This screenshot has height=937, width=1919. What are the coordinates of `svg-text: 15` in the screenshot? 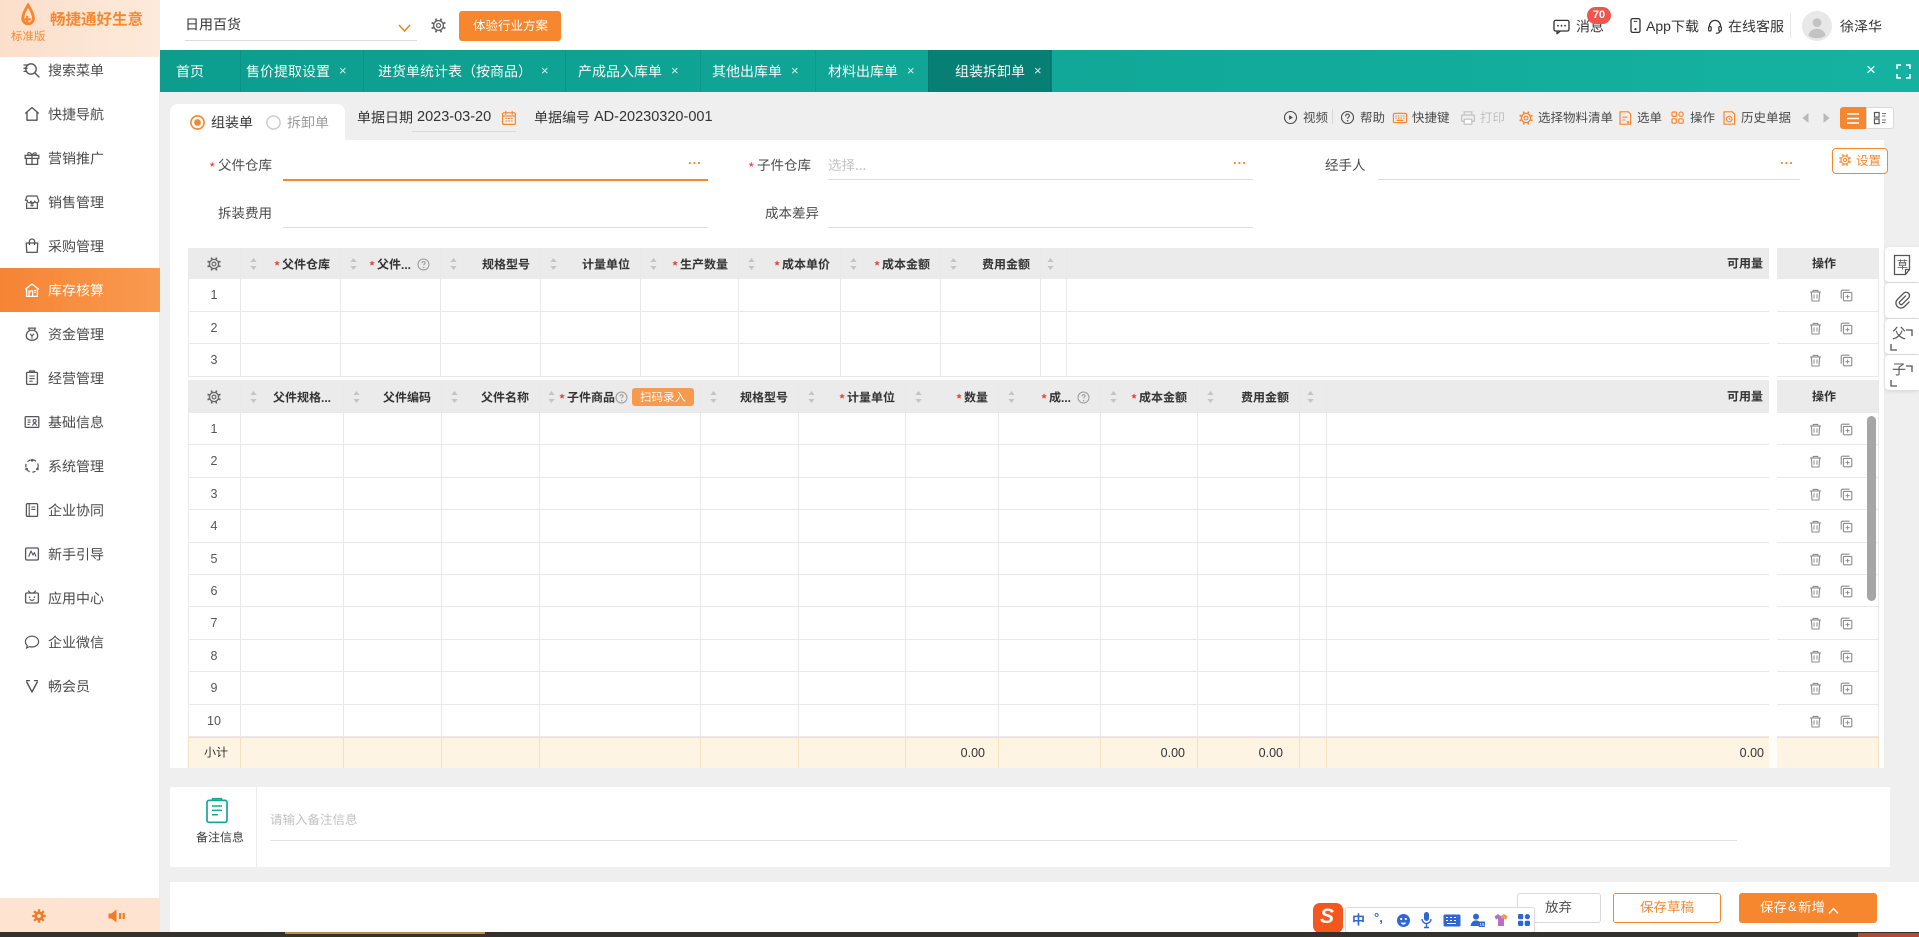 It's located at (1483, 924).